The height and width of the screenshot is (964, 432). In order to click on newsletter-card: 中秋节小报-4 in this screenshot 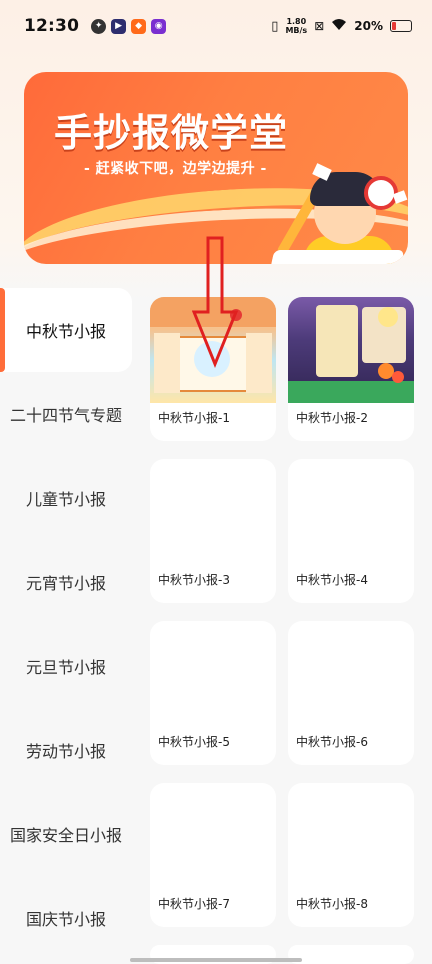, I will do `click(351, 531)`.